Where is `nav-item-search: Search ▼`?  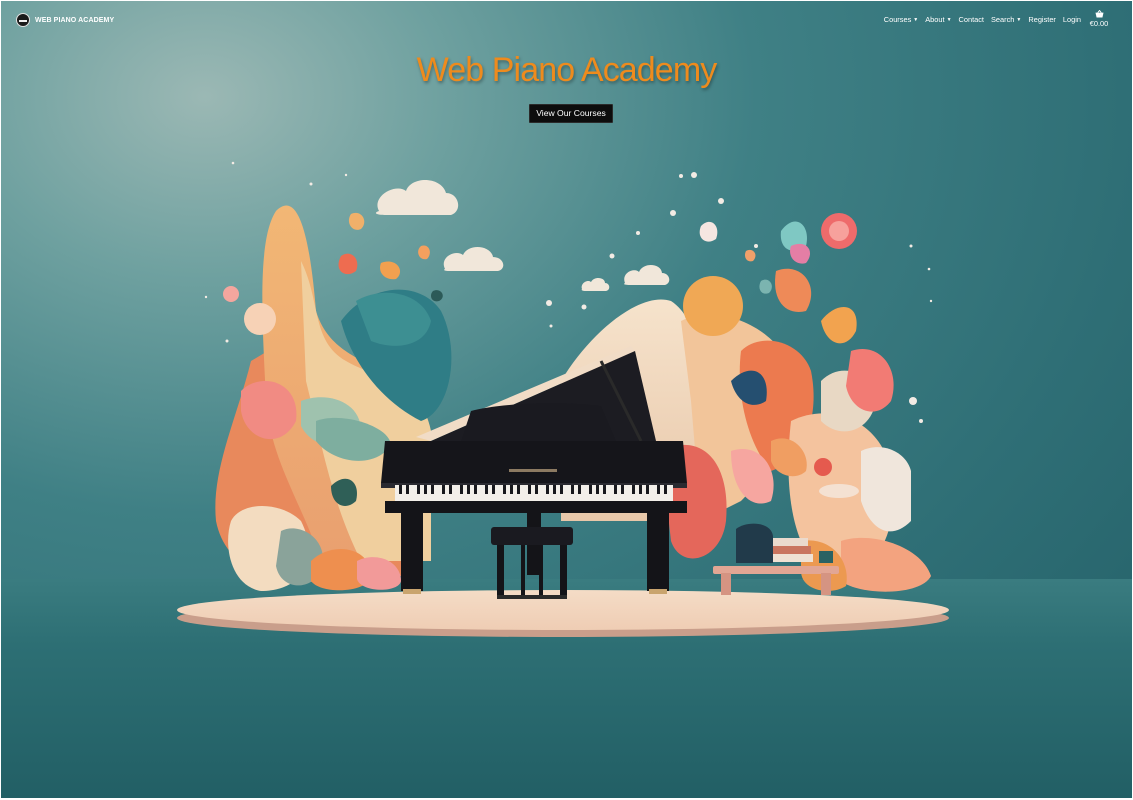
nav-item-search: Search ▼ is located at coordinates (1006, 19).